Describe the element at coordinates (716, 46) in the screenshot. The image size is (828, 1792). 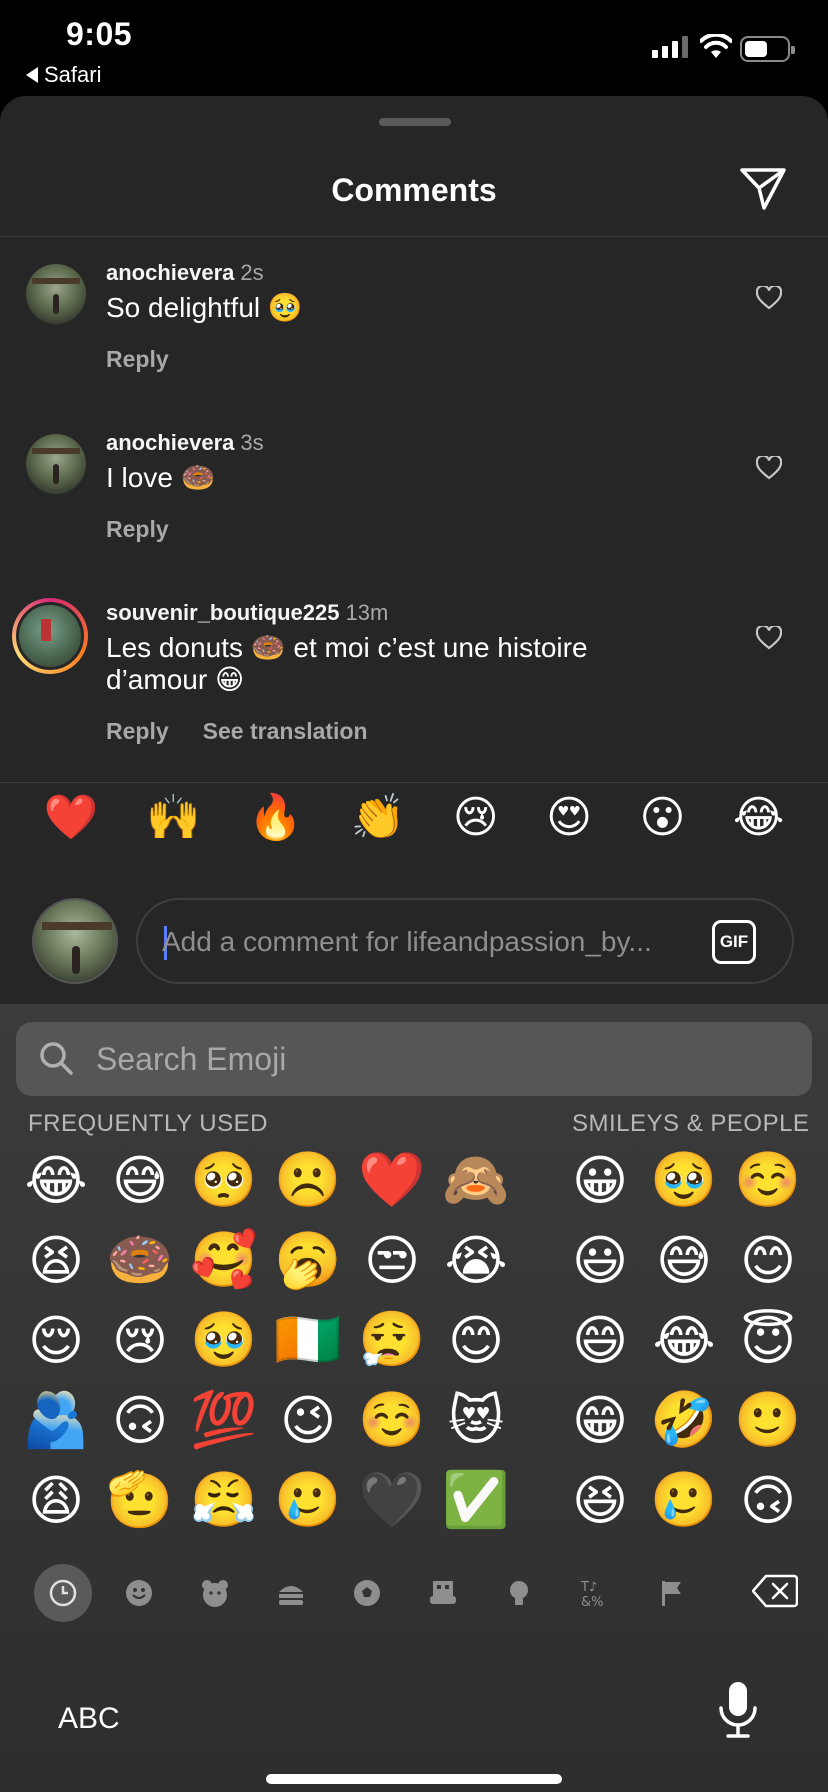
I see `wifi-icon` at that location.